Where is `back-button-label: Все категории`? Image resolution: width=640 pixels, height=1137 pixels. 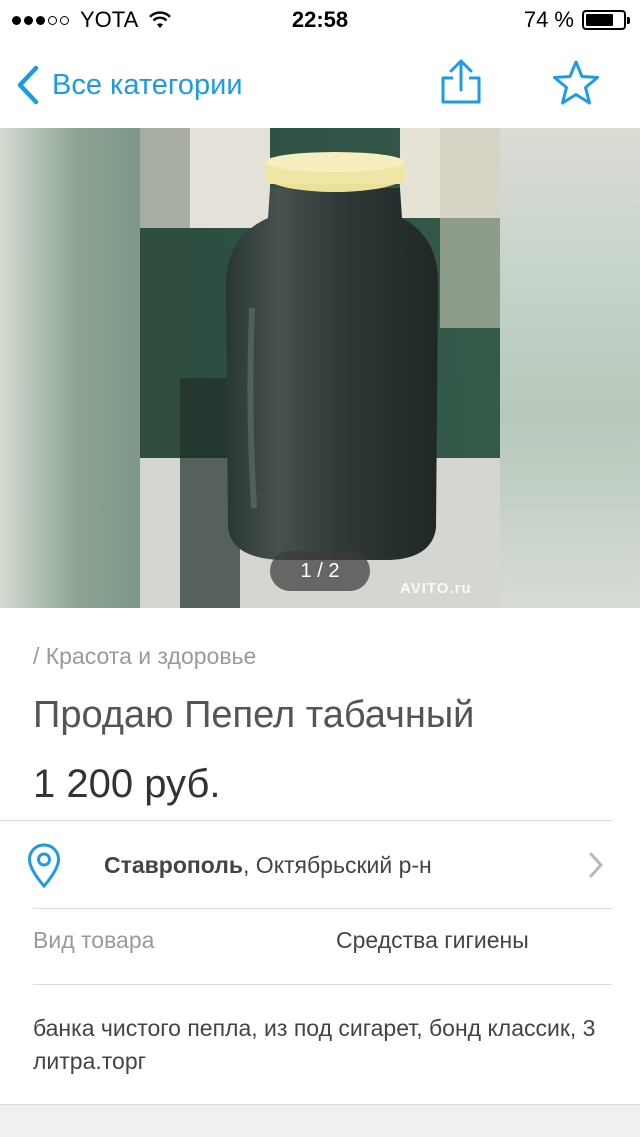 back-button-label: Все категории is located at coordinates (147, 84).